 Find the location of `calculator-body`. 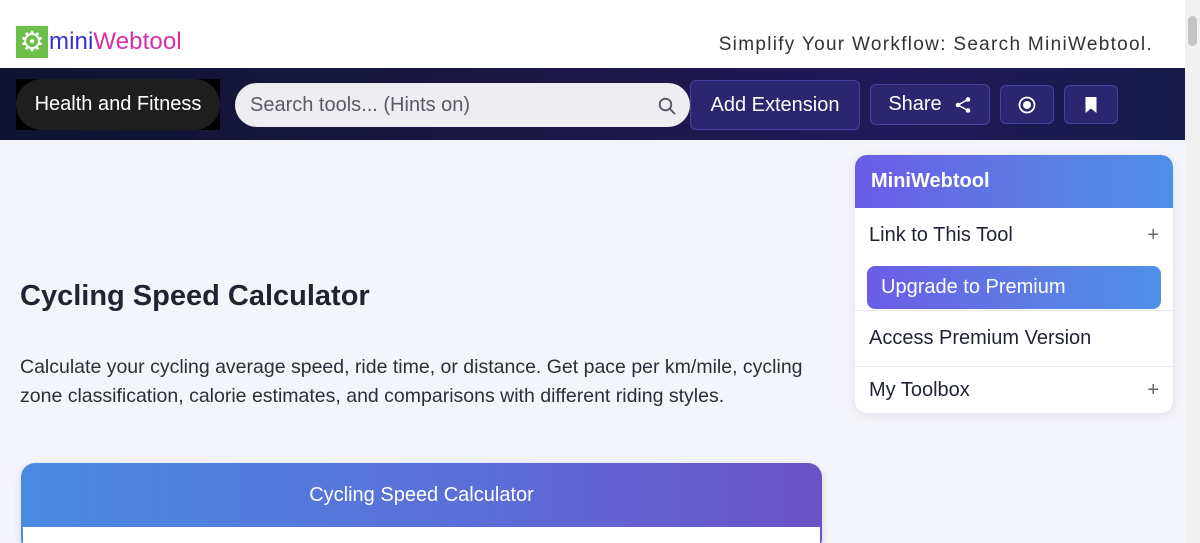

calculator-body is located at coordinates (421, 535).